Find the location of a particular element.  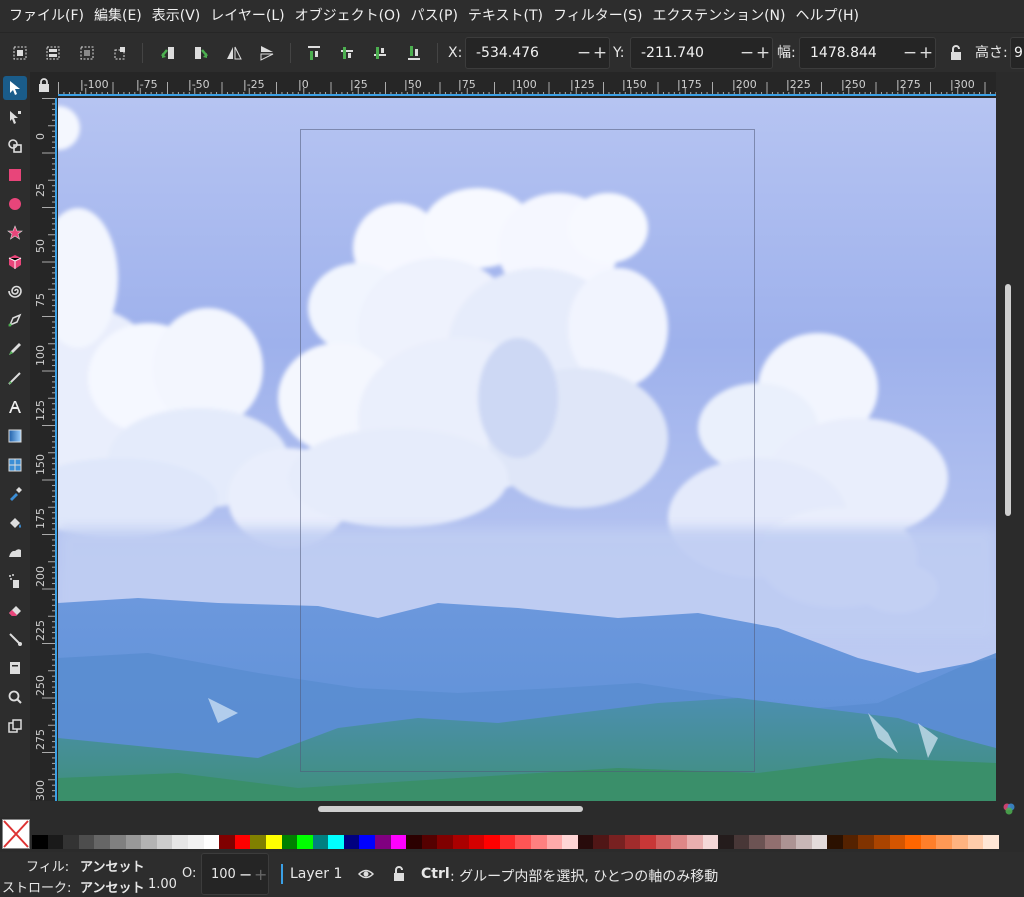

node-tool-icon is located at coordinates (15, 117).